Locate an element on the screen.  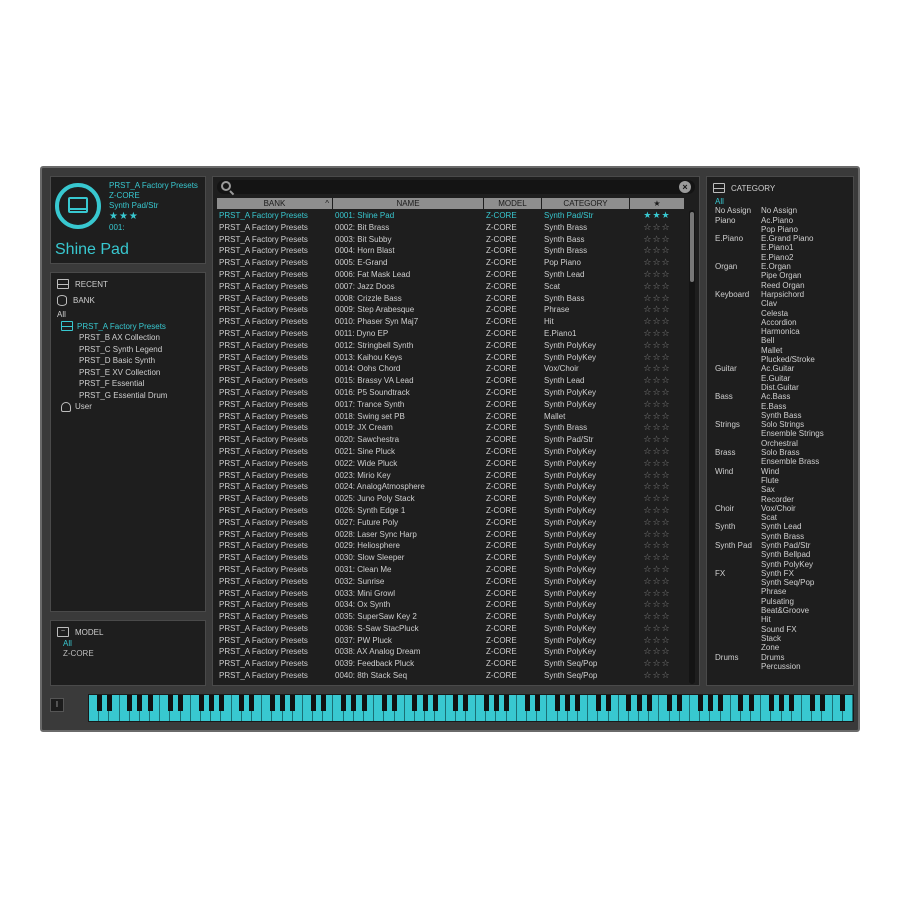
category-item: Ensemble Brass is located at coordinates (790, 461).